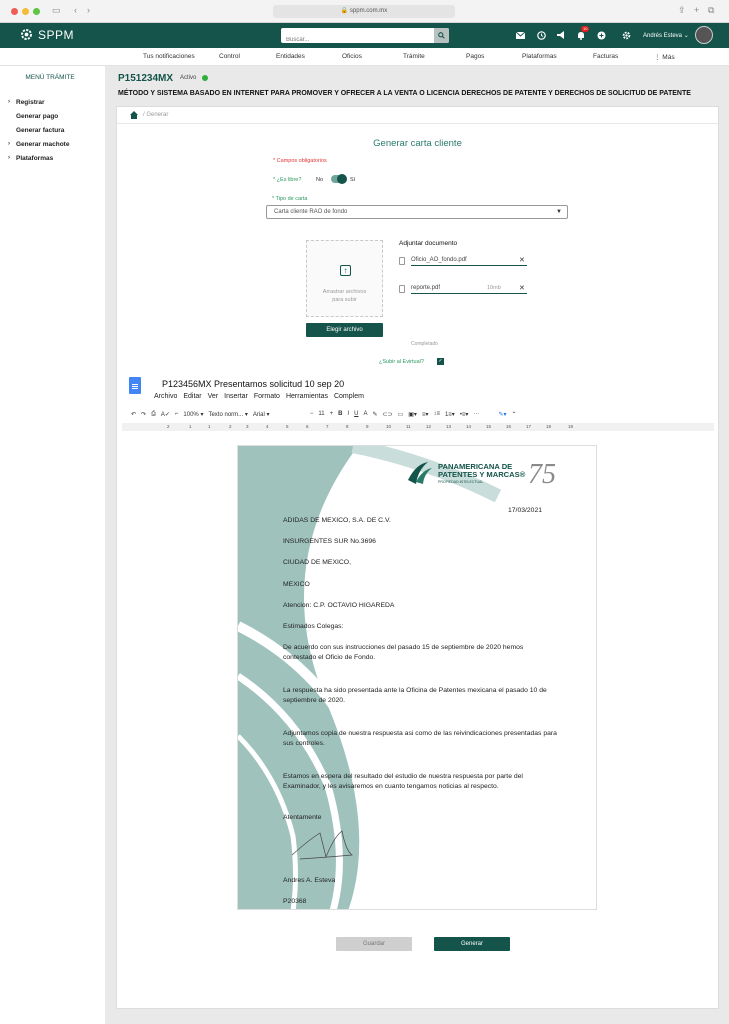  What do you see at coordinates (549, 426) in the screenshot?
I see `ruler-tick: 18` at bounding box center [549, 426].